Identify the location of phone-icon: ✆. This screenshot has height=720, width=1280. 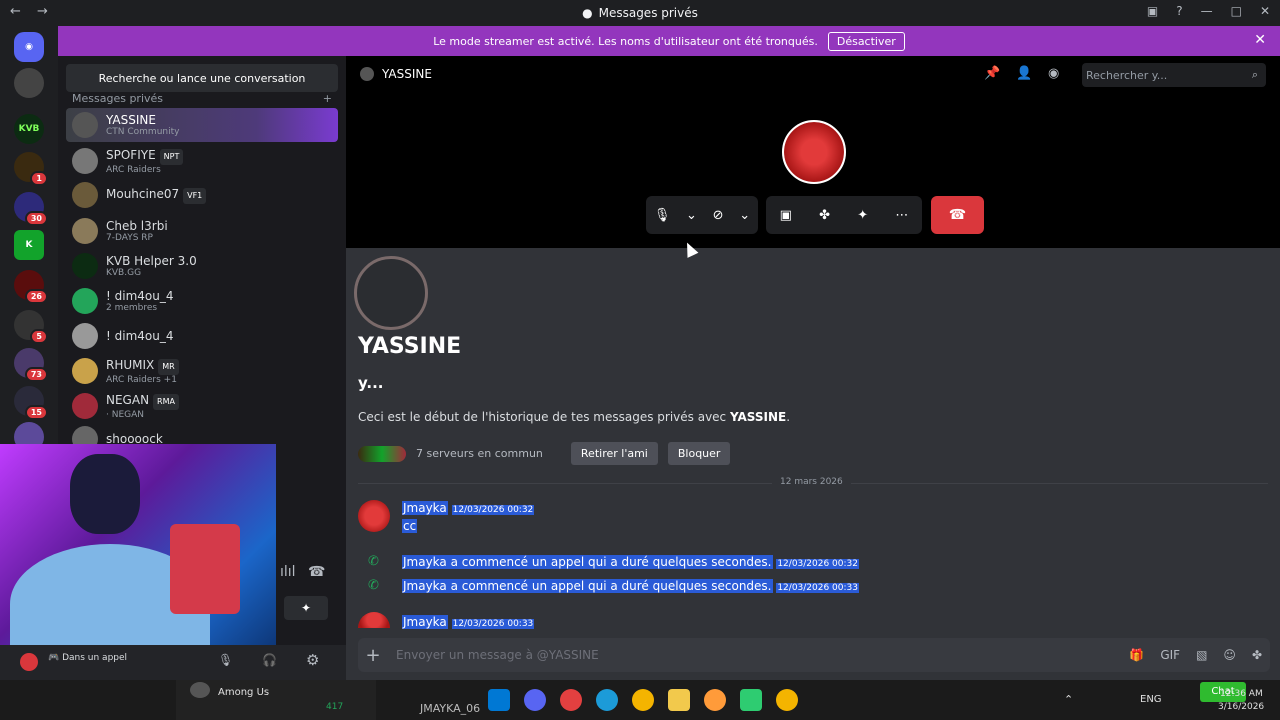
(373, 585).